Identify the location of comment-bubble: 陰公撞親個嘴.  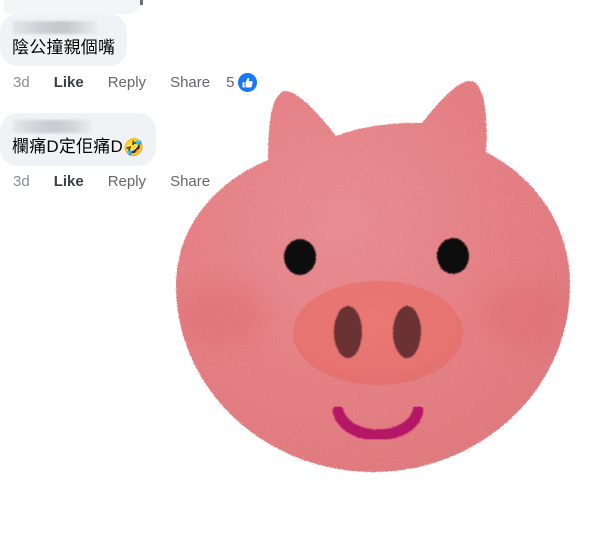
(64, 40).